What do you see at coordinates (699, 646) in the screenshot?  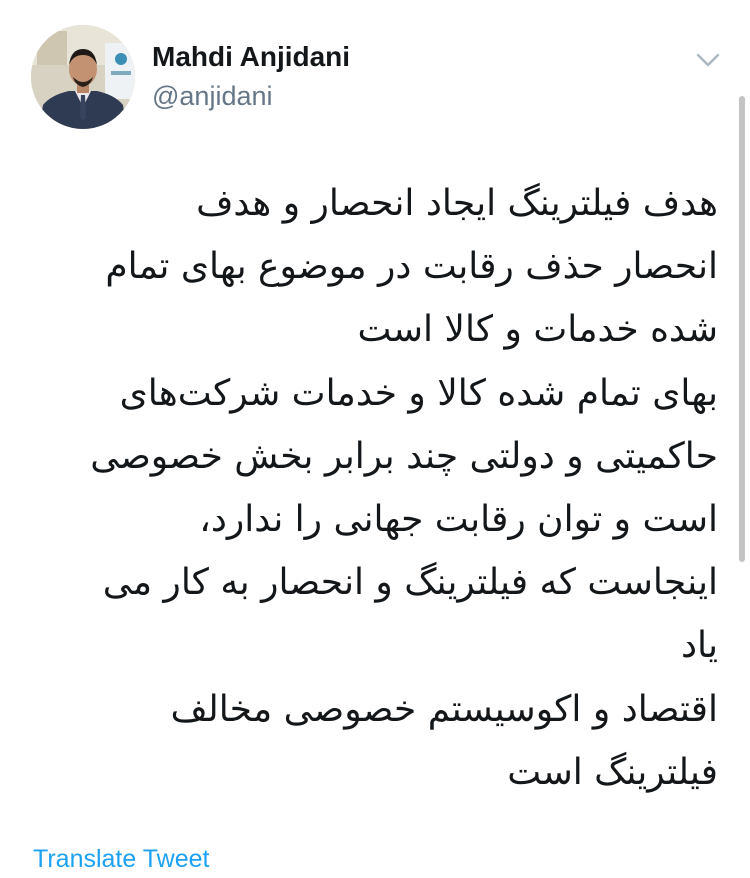 I see `tweet-text-line: یاد` at bounding box center [699, 646].